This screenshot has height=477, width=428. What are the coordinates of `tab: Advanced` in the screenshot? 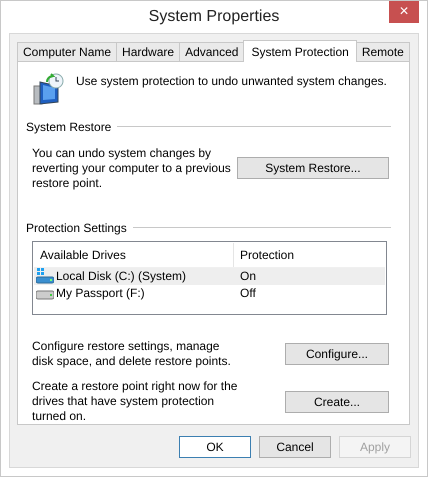 It's located at (211, 51).